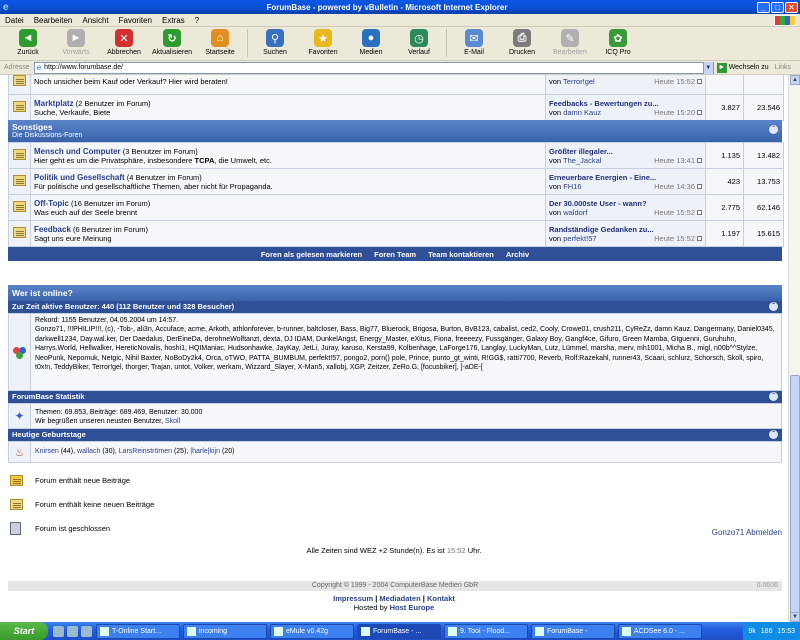 The width and height of the screenshot is (800, 640). Describe the element at coordinates (419, 43) in the screenshot. I see `toolbar-history-button: ◷ Verlauf` at that location.